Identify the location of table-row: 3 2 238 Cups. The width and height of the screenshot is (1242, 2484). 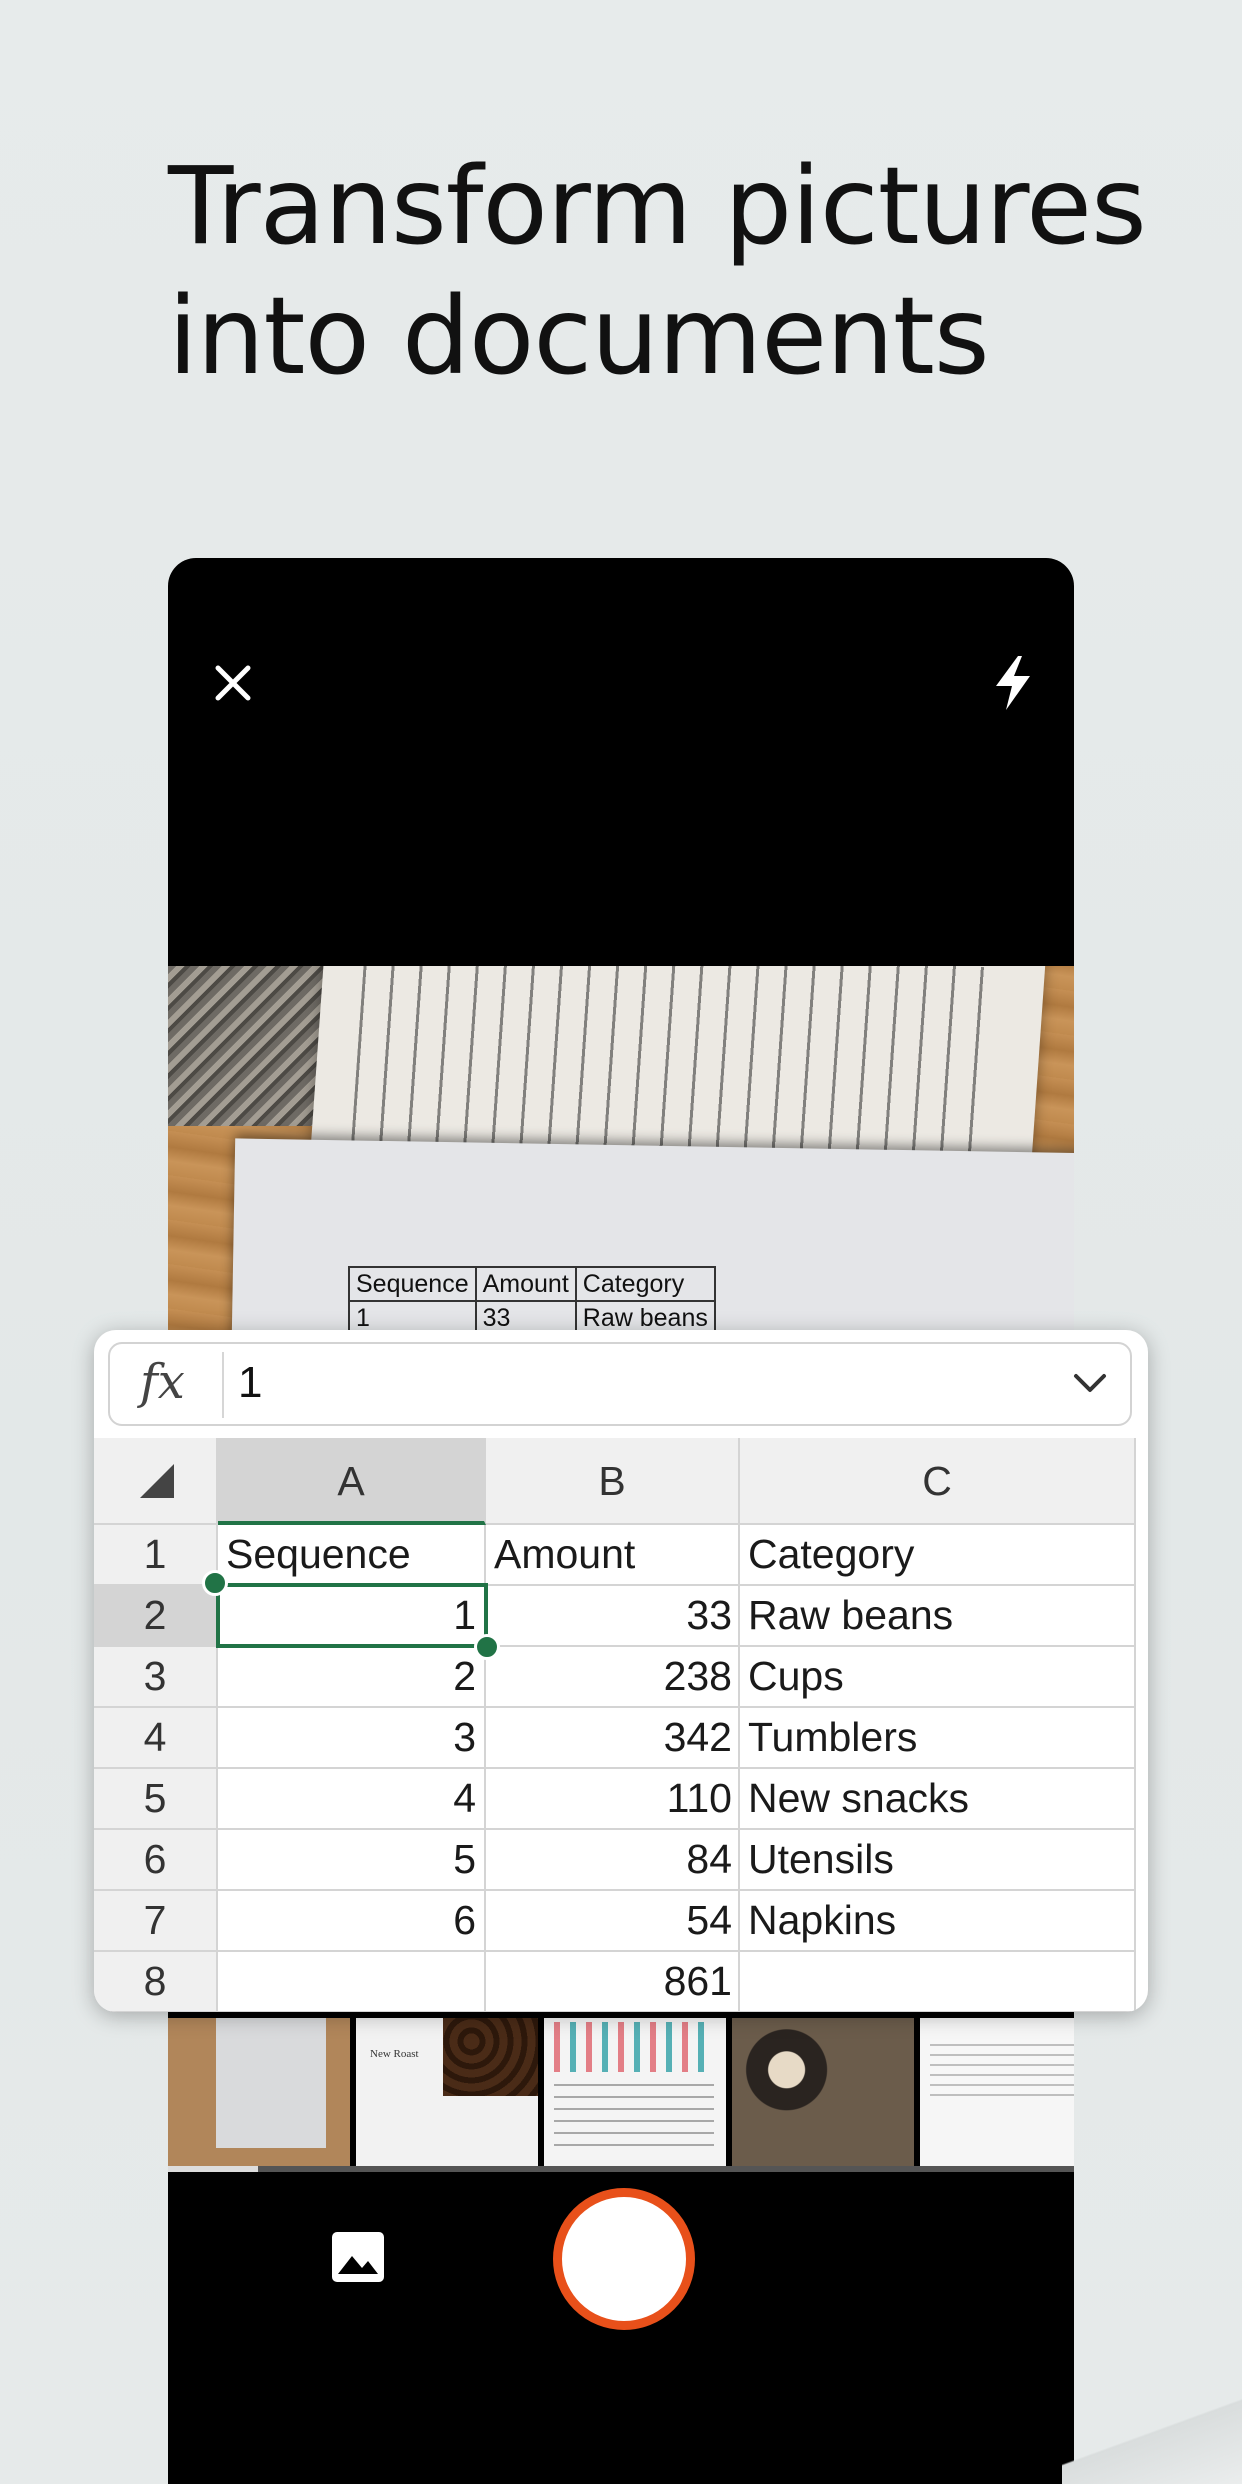
(621, 1677).